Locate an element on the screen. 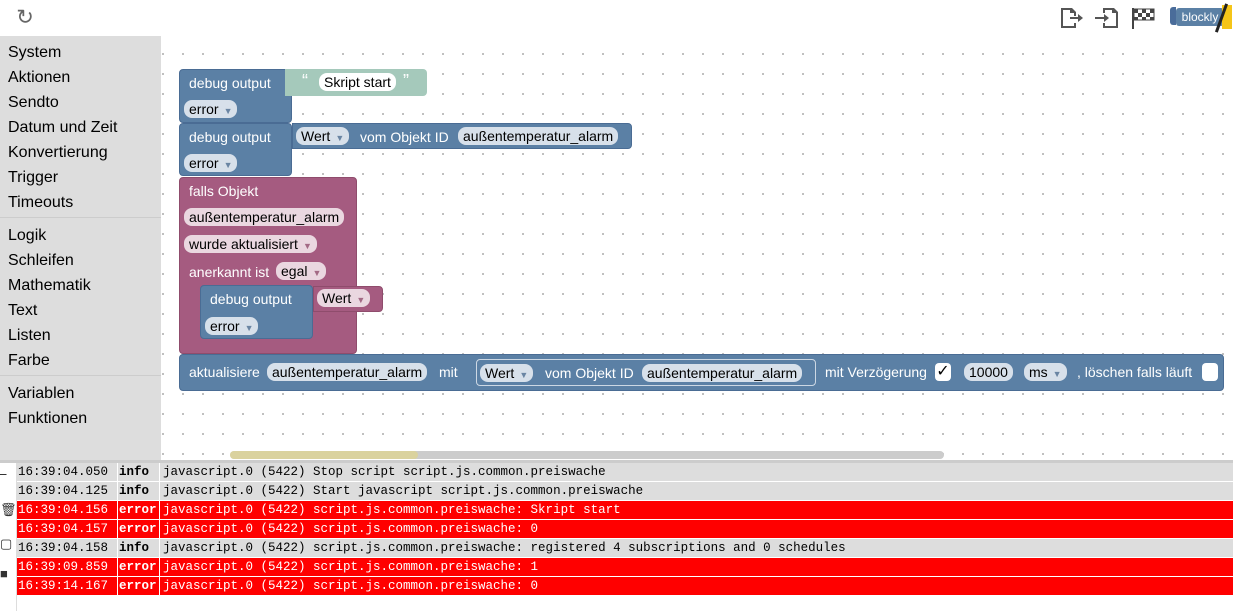 This screenshot has width=1233, height=611. log-time: 16:39:04.157 is located at coordinates (63, 529).